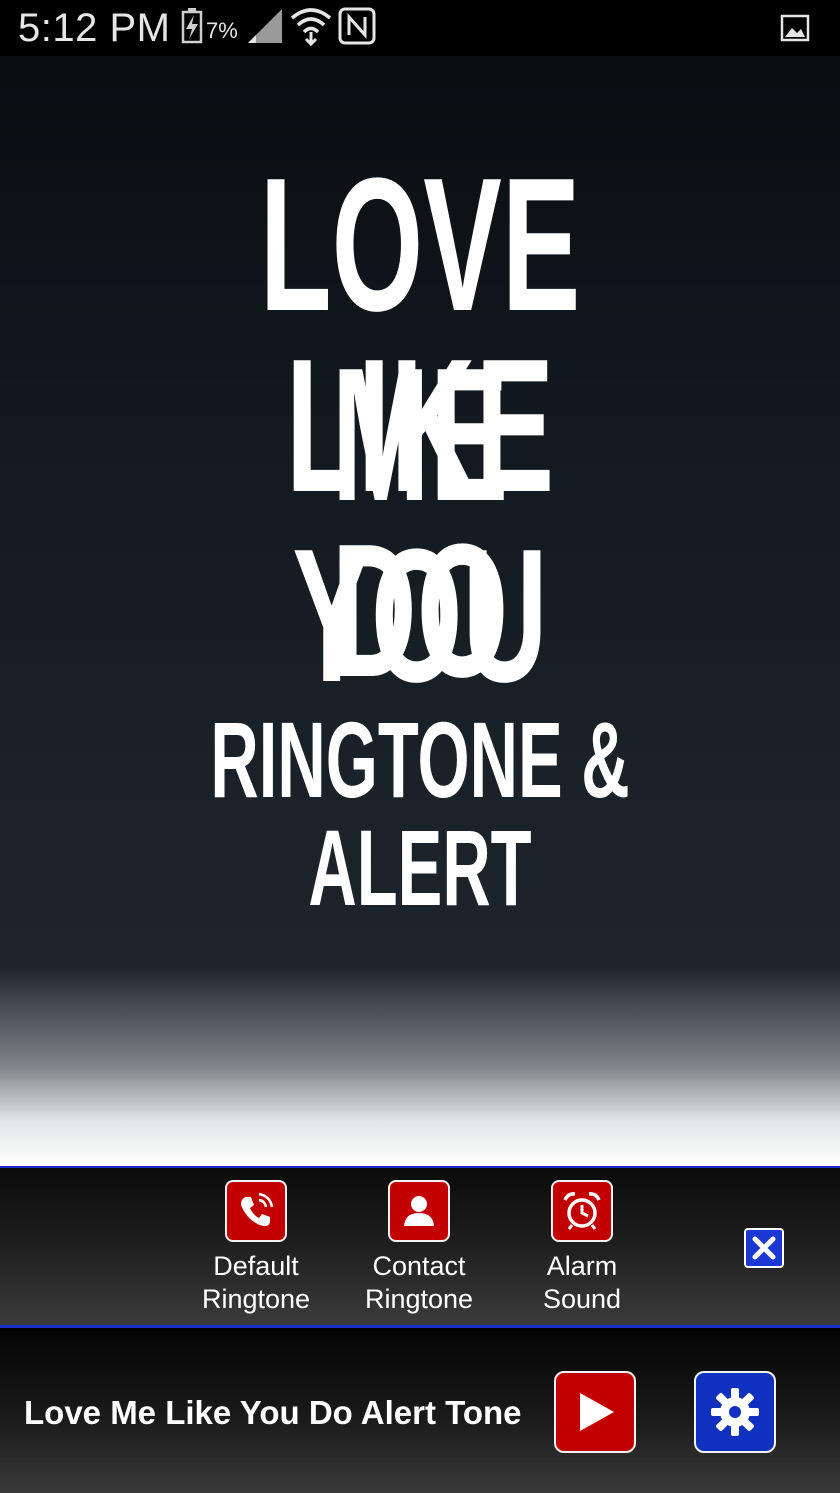  Describe the element at coordinates (264, 28) in the screenshot. I see `signal-icon` at that location.